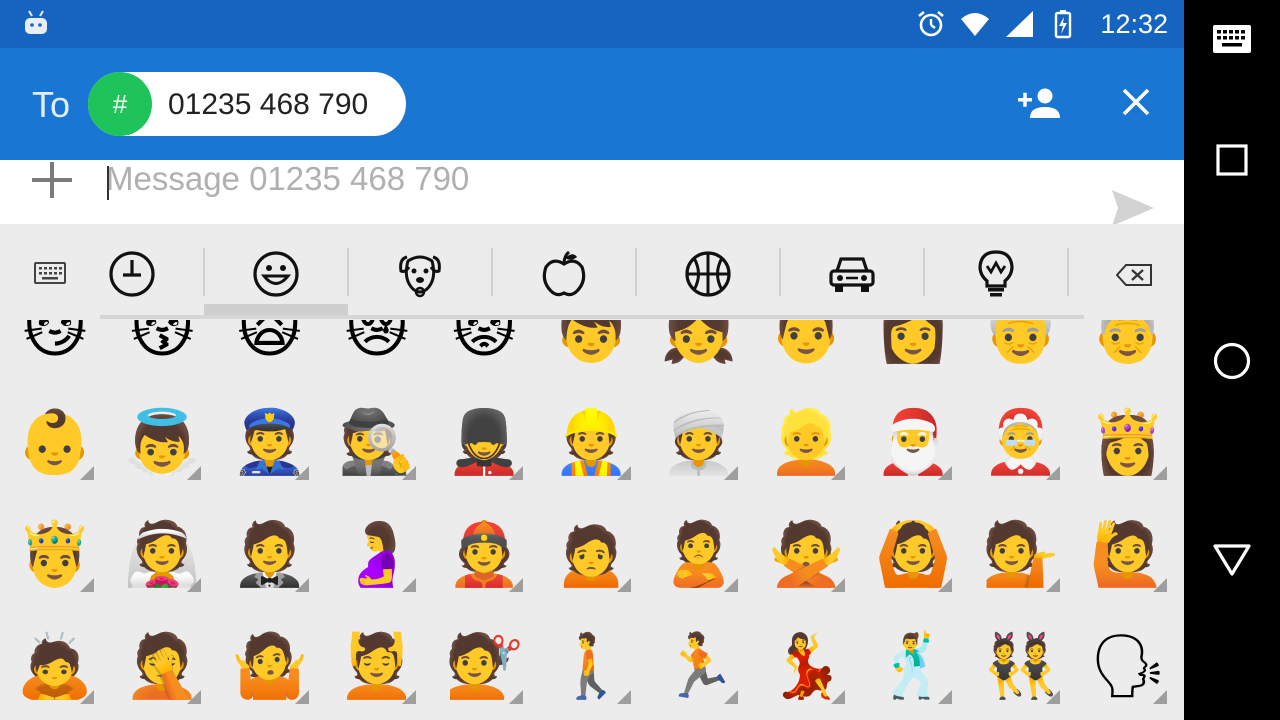  I want to click on emoji-glyph: 👰, so click(162, 553).